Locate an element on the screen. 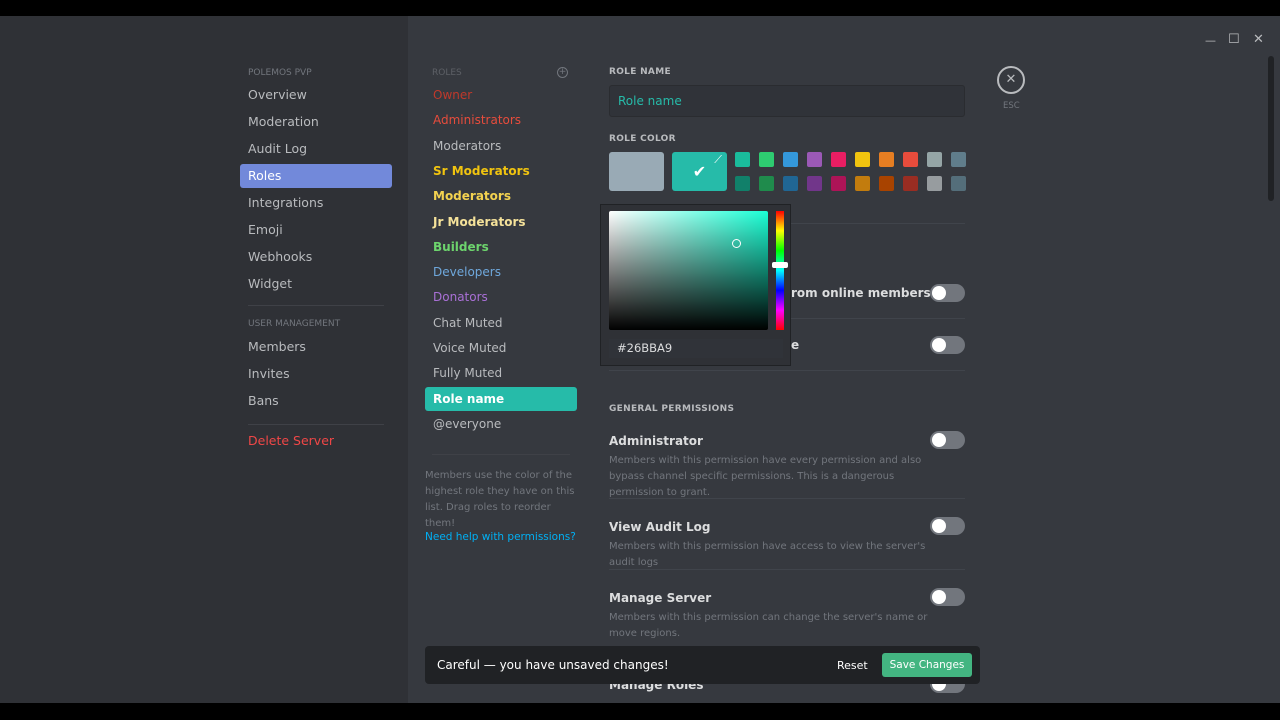 This screenshot has width=1280, height=720. sidebar-item-integrations: Integrations is located at coordinates (316, 203).